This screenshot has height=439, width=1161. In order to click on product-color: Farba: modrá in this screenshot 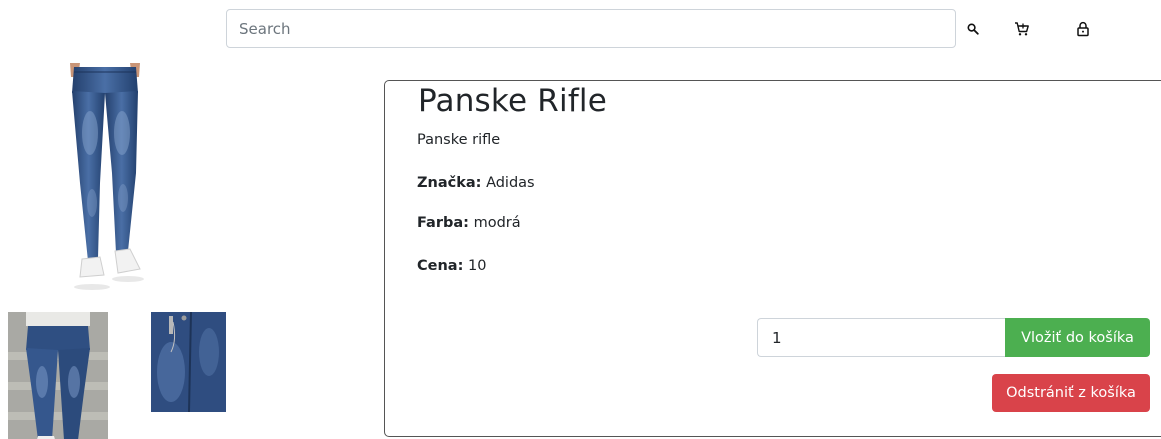, I will do `click(469, 223)`.